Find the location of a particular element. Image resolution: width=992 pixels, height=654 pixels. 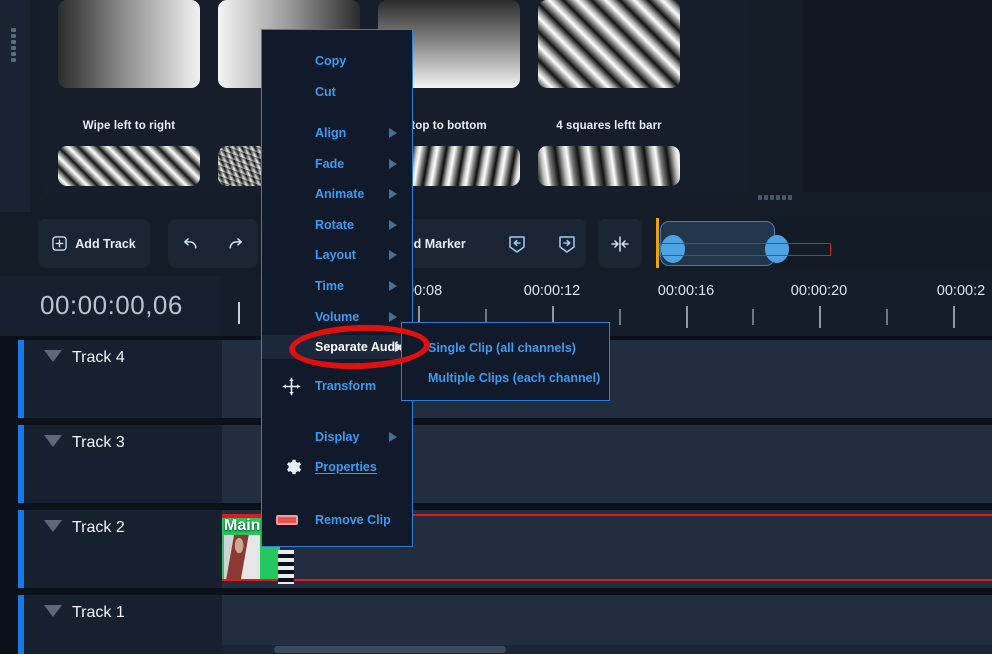

transition-label: Wipe left to right is located at coordinates (129, 126).